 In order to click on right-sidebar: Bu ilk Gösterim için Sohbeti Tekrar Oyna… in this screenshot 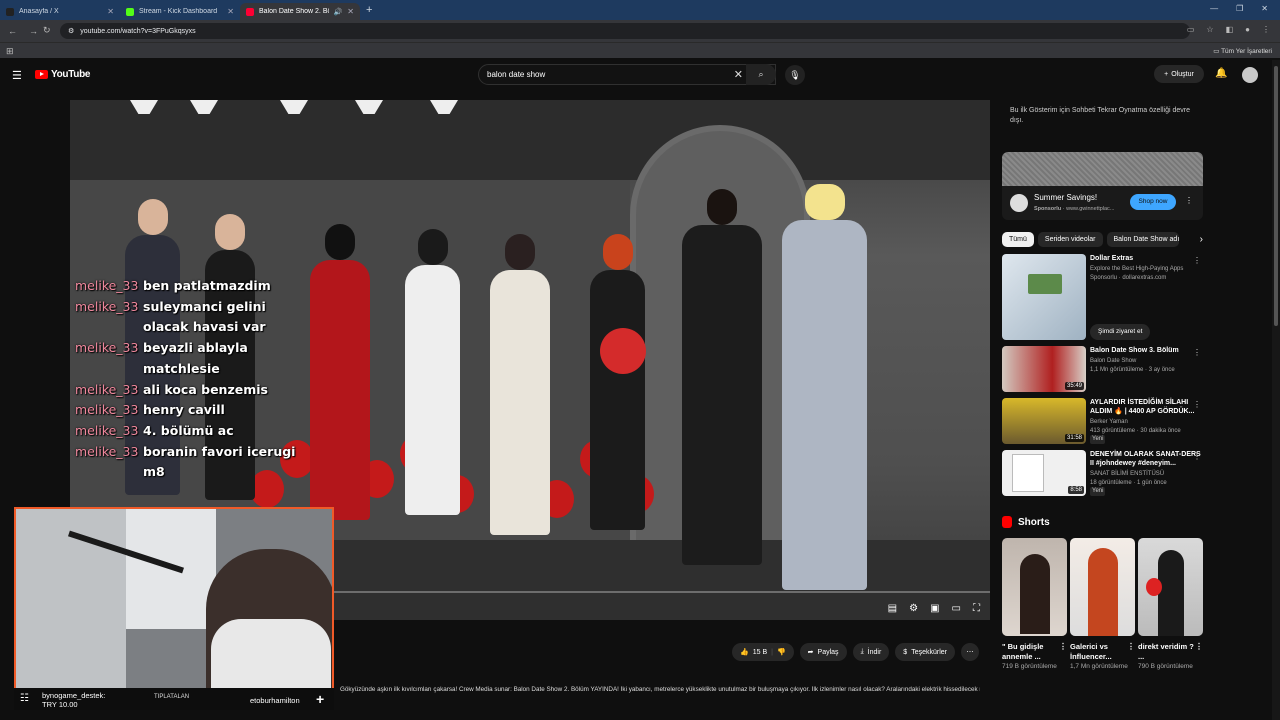, I will do `click(1102, 385)`.